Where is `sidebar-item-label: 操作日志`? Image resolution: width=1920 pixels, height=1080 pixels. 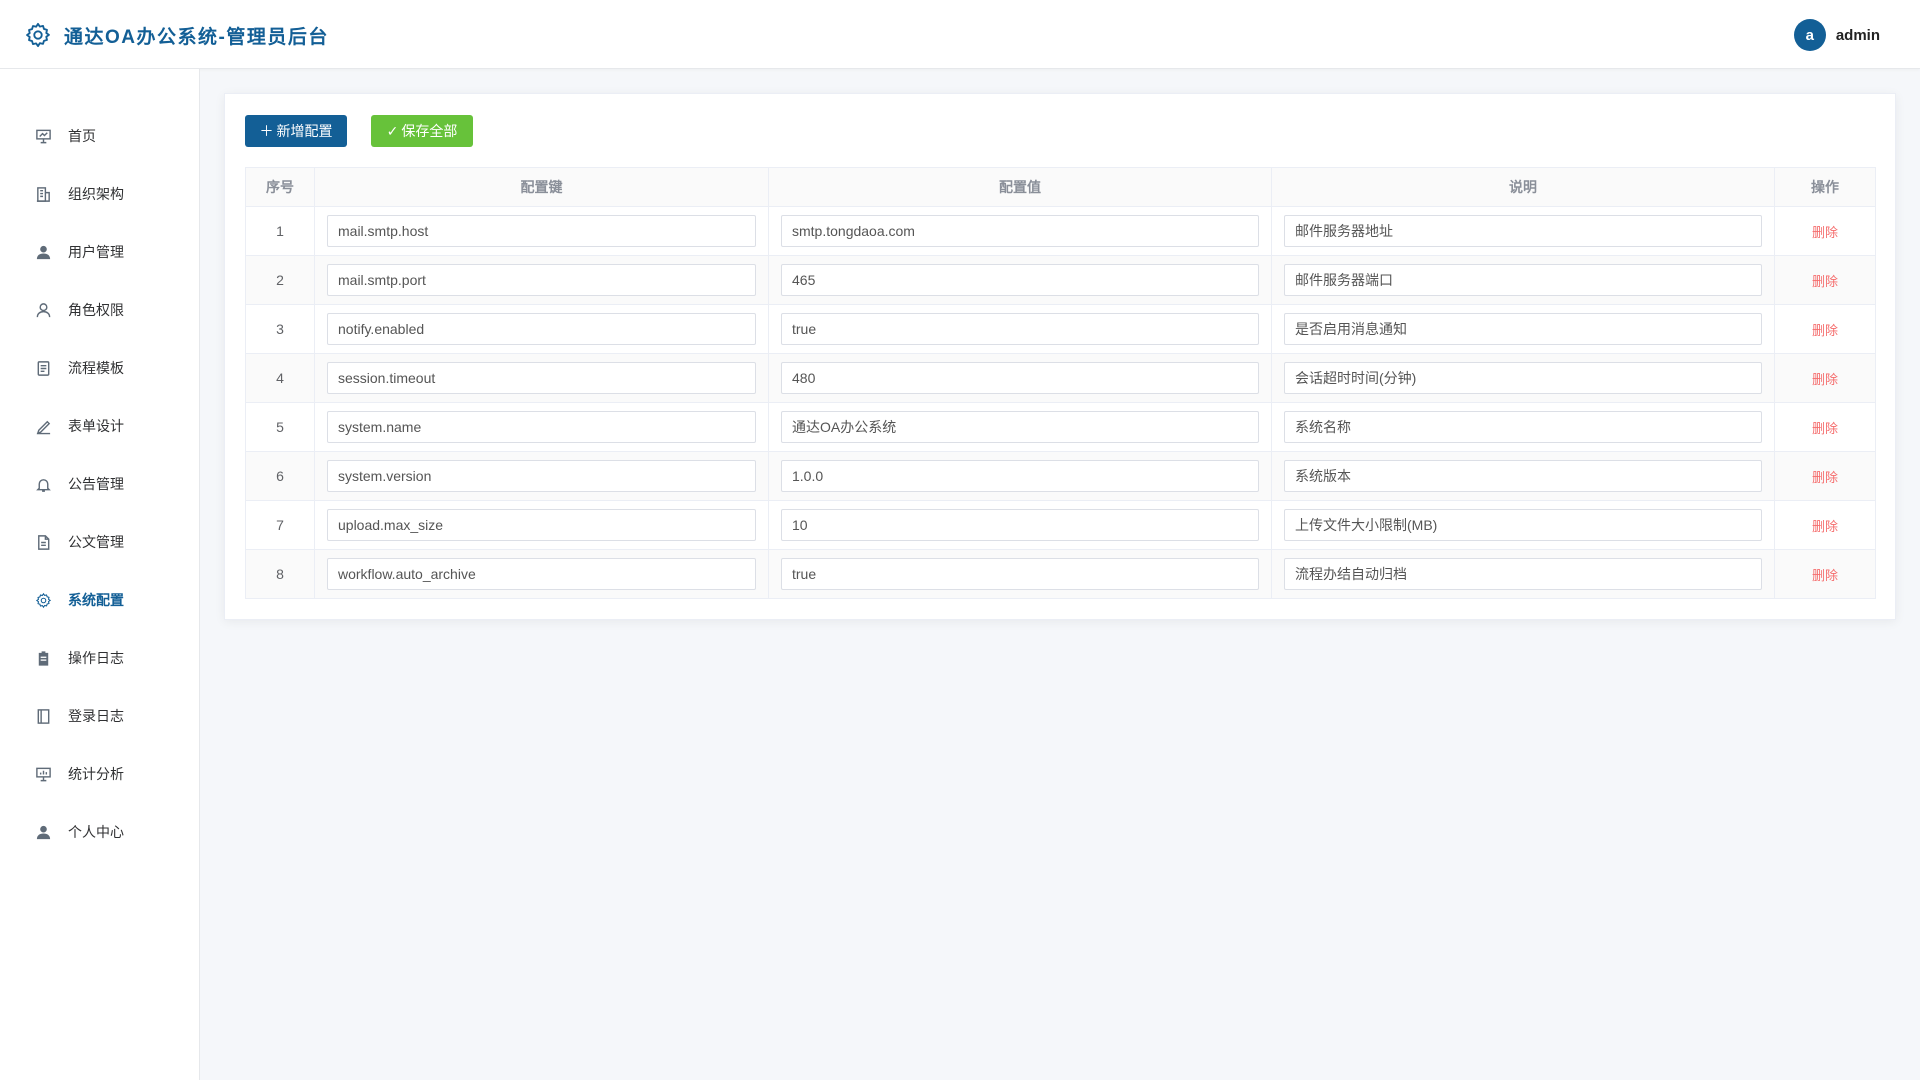 sidebar-item-label: 操作日志 is located at coordinates (96, 658).